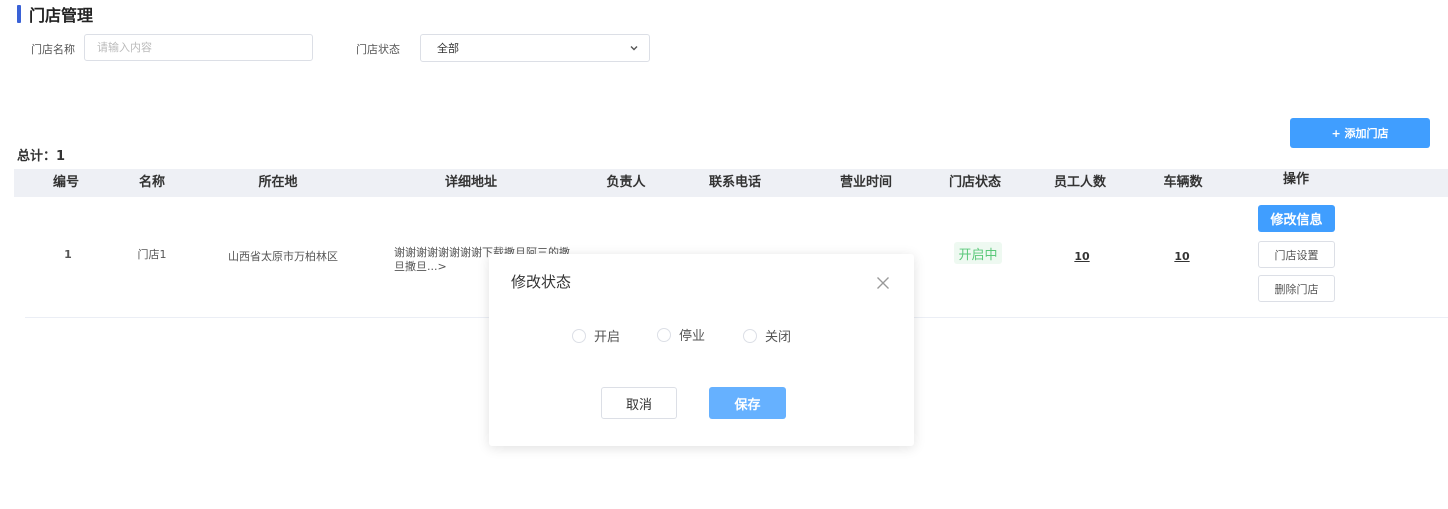 This screenshot has height=509, width=1448. Describe the element at coordinates (975, 182) in the screenshot. I see `column-header-status: 门店状态` at that location.